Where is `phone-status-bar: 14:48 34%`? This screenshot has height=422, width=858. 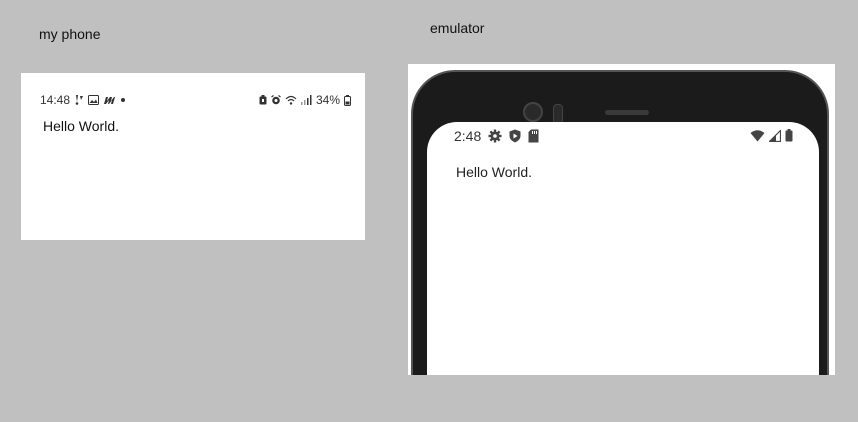
phone-status-bar: 14:48 34% is located at coordinates (195, 100).